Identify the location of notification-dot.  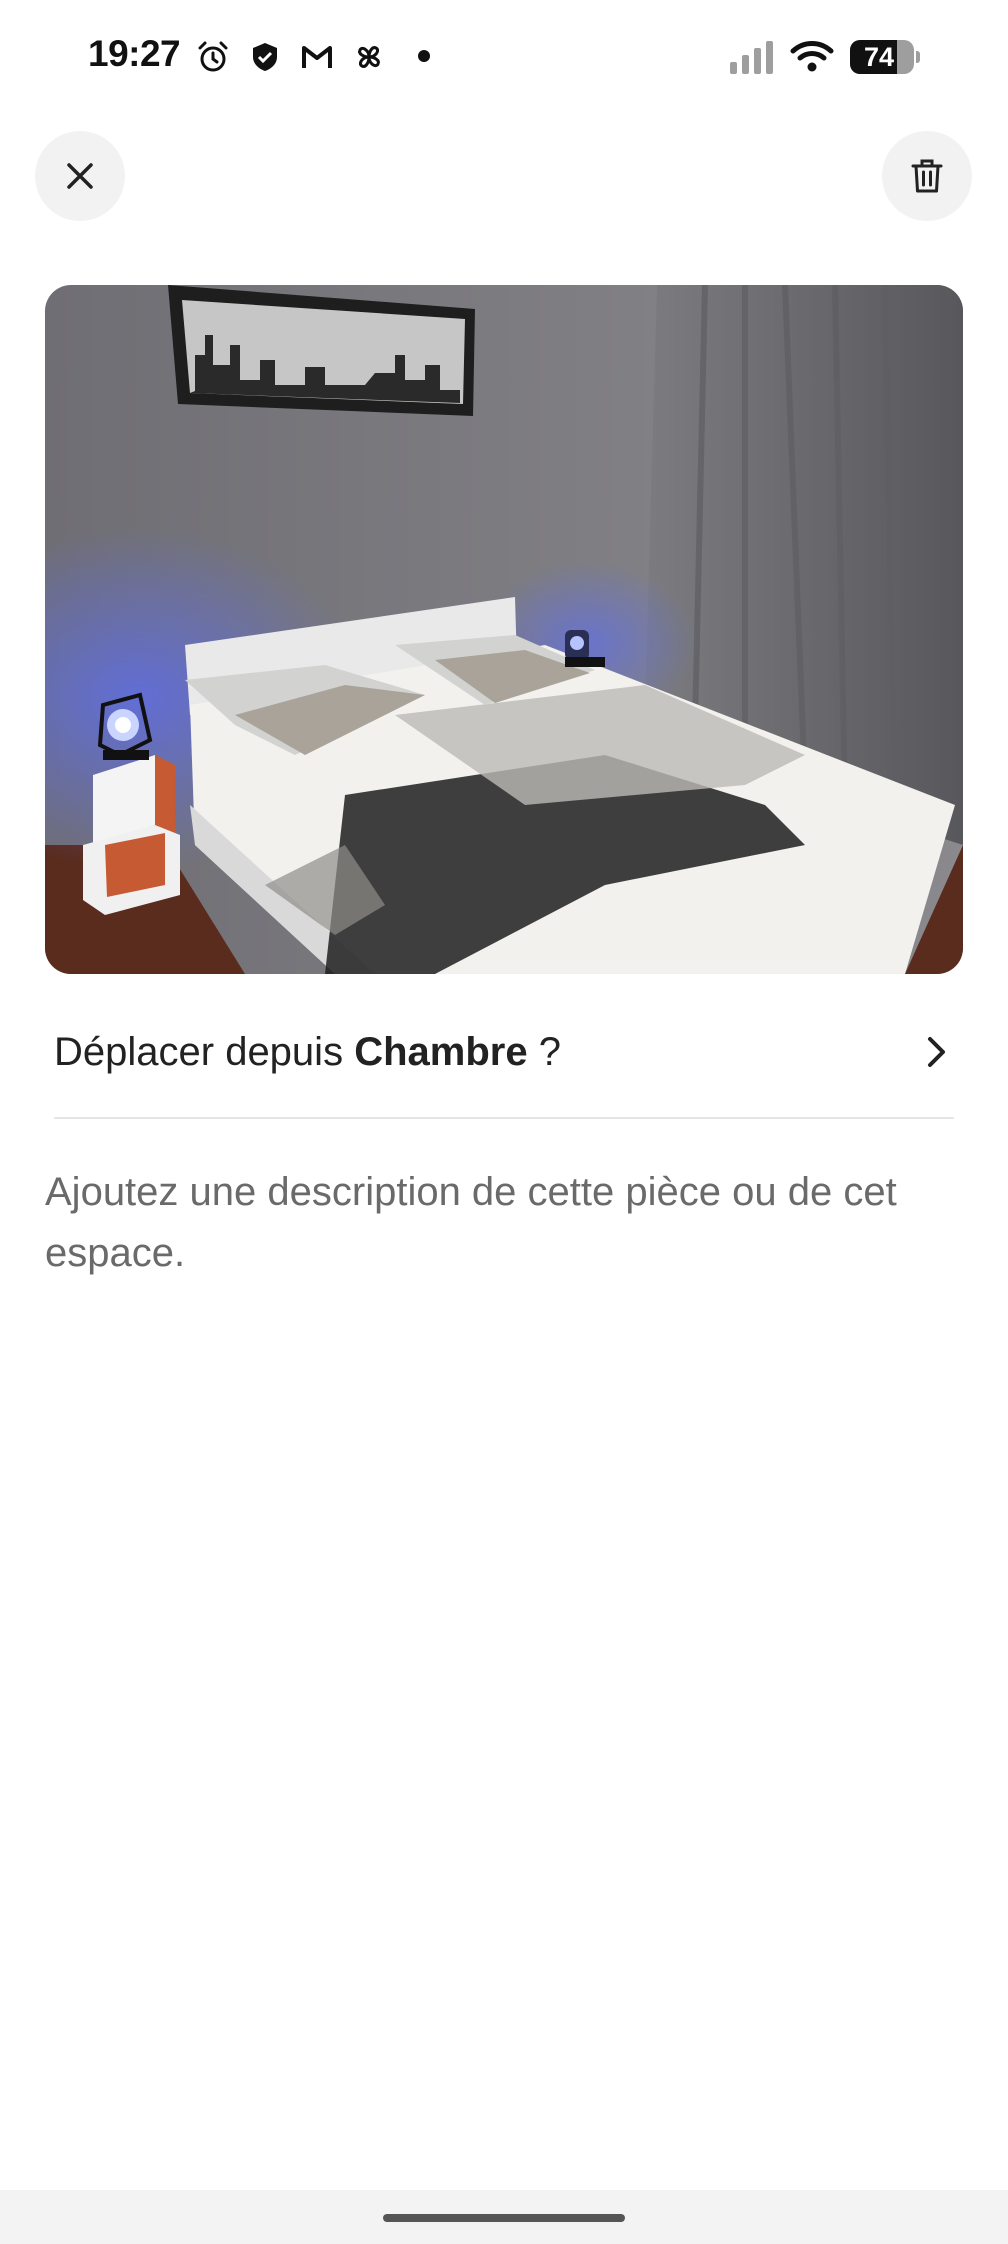
(424, 56).